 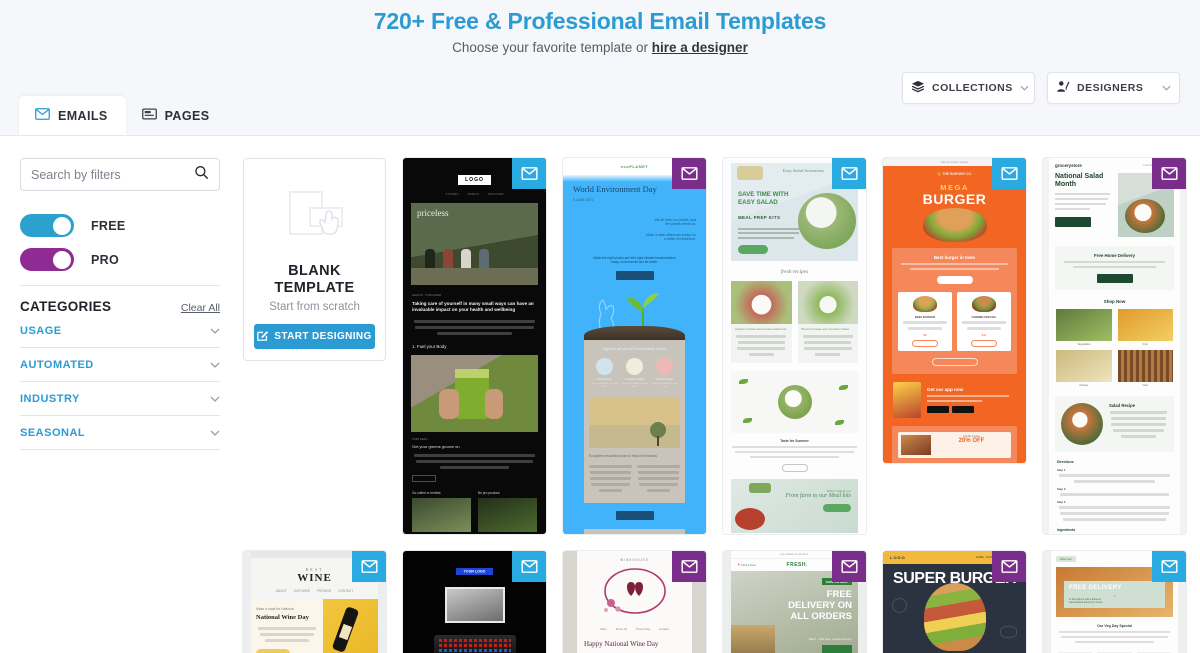 I want to click on blank-template-title: BLANK TEMPLATE, so click(x=314, y=280).